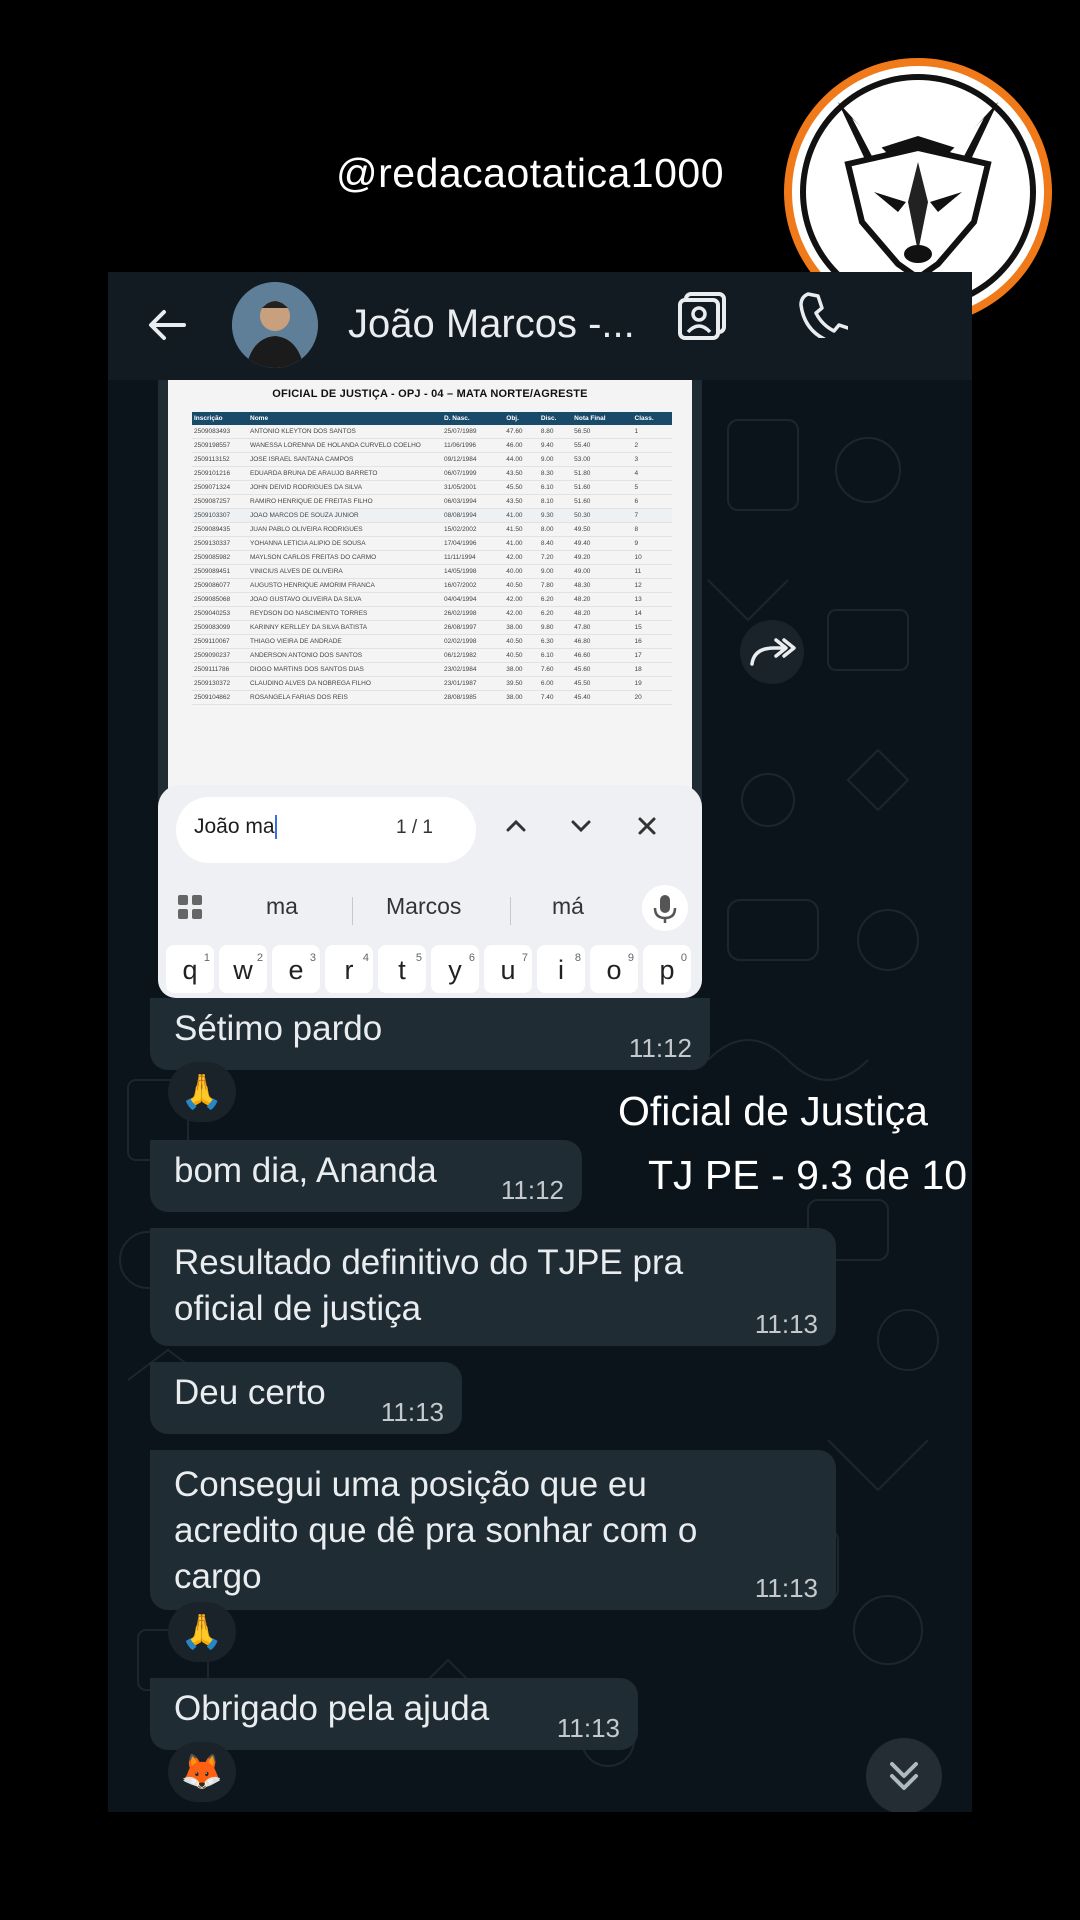 This screenshot has width=1080, height=1920. What do you see at coordinates (455, 969) in the screenshot?
I see `key-y: y6` at bounding box center [455, 969].